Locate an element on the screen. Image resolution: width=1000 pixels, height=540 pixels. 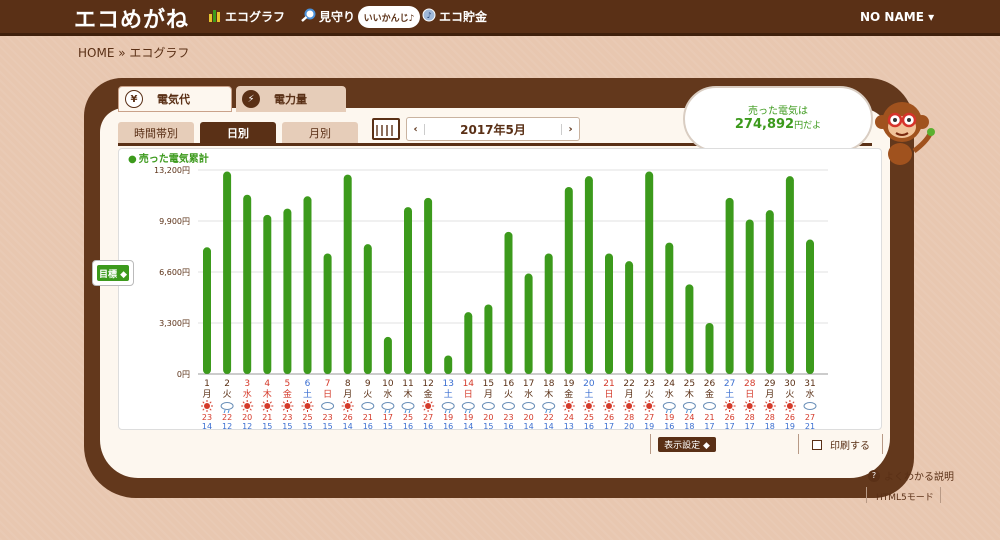
x-day-label: 26 is located at coordinates (710, 384).